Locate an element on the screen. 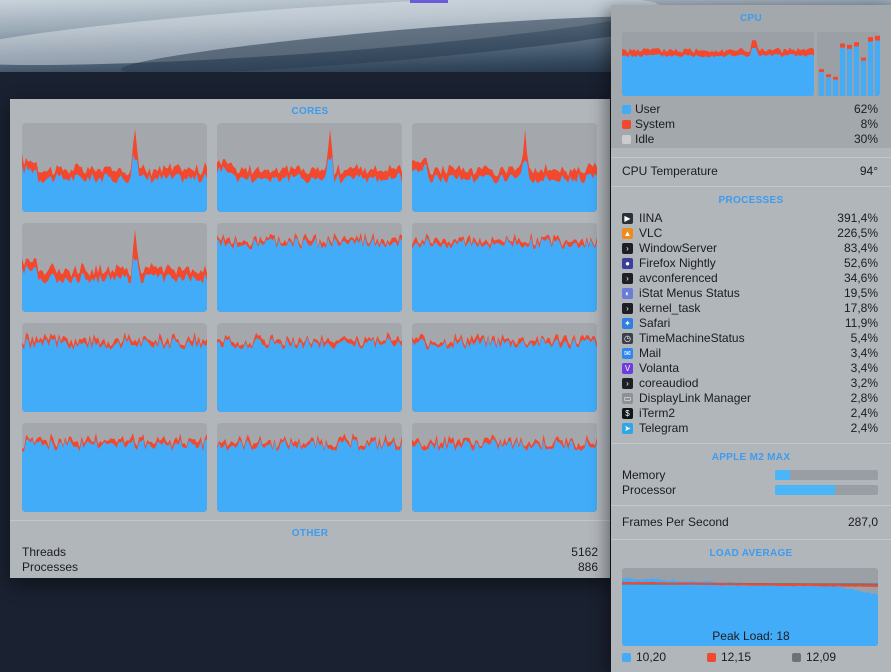  legend-value: 30% is located at coordinates (865, 139).